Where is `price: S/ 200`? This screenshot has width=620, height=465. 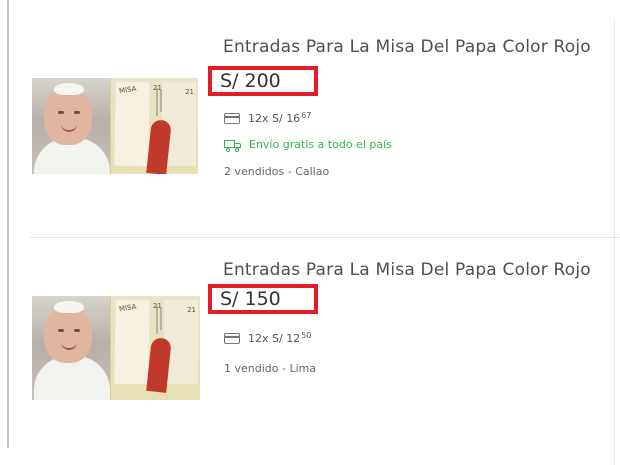
price: S/ 200 is located at coordinates (250, 81).